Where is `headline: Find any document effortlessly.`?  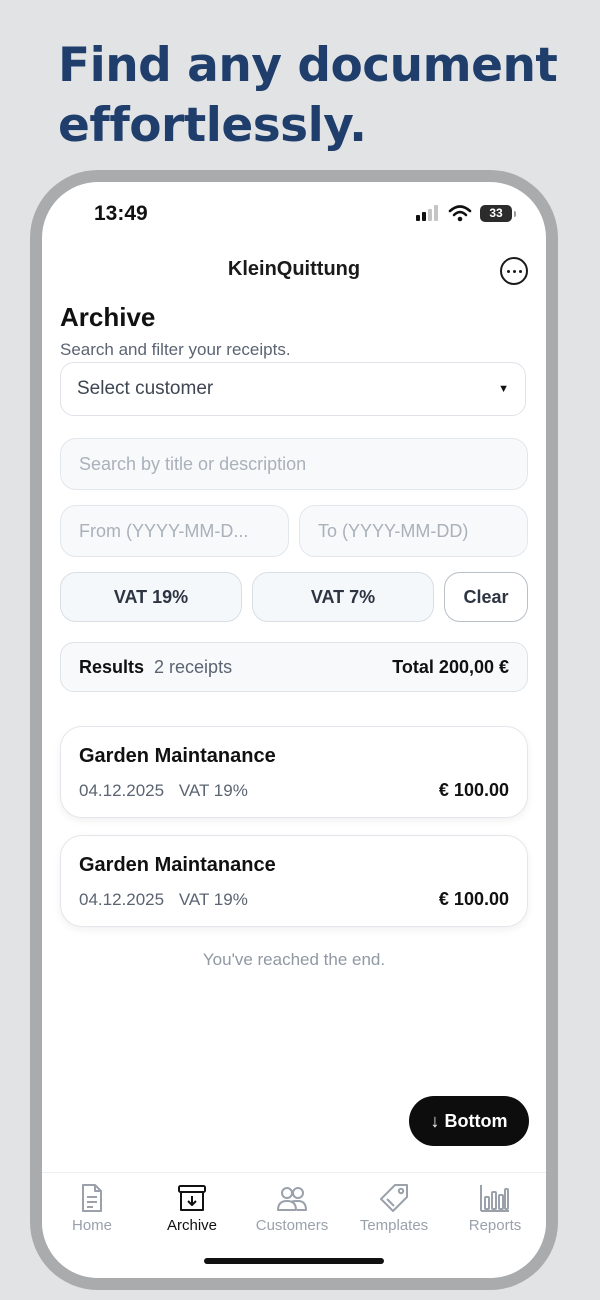 headline: Find any document effortlessly. is located at coordinates (308, 95).